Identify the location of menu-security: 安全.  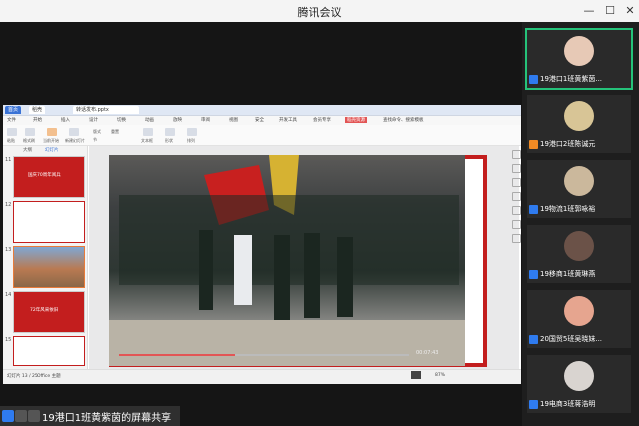
(259, 120).